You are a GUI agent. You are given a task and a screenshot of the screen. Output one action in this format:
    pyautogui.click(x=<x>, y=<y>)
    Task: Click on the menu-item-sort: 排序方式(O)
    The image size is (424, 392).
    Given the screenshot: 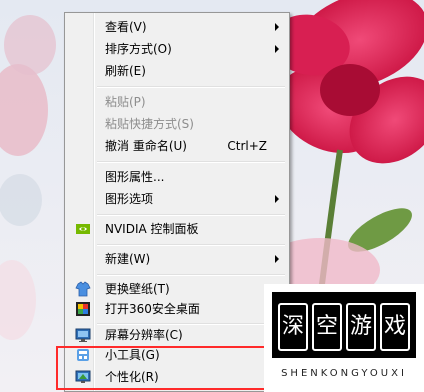 What is the action you would take?
    pyautogui.click(x=177, y=49)
    